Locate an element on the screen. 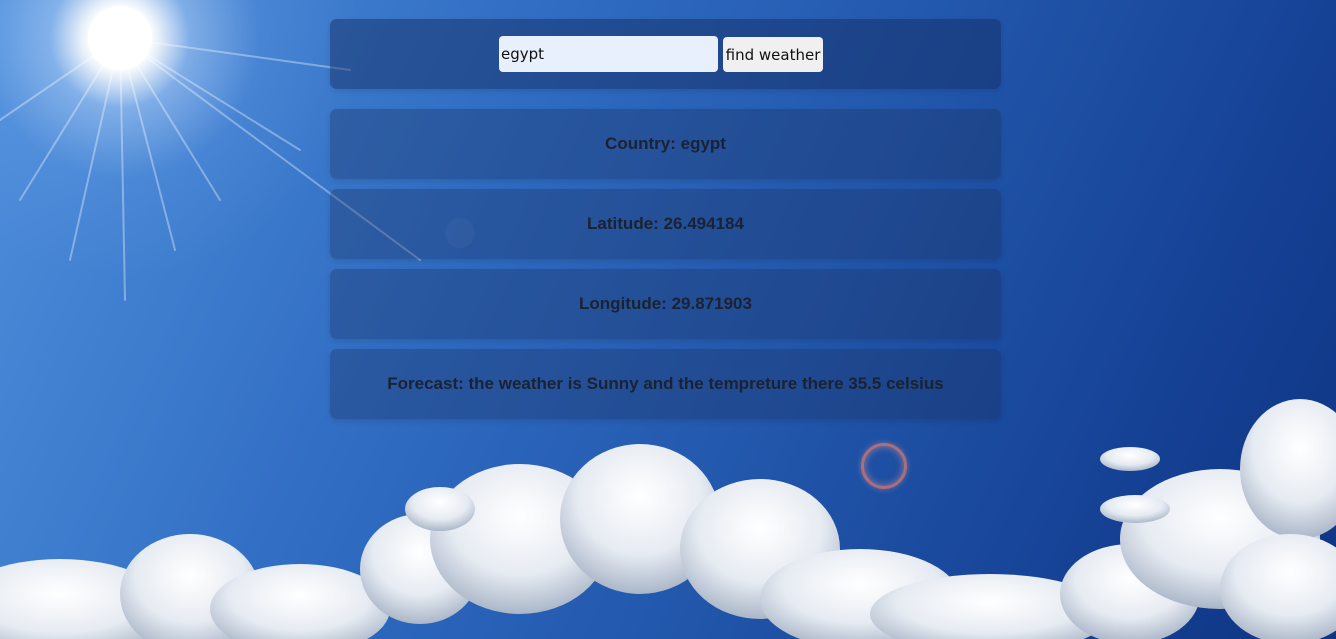 This screenshot has height=639, width=1336. country-search-input is located at coordinates (608, 54).